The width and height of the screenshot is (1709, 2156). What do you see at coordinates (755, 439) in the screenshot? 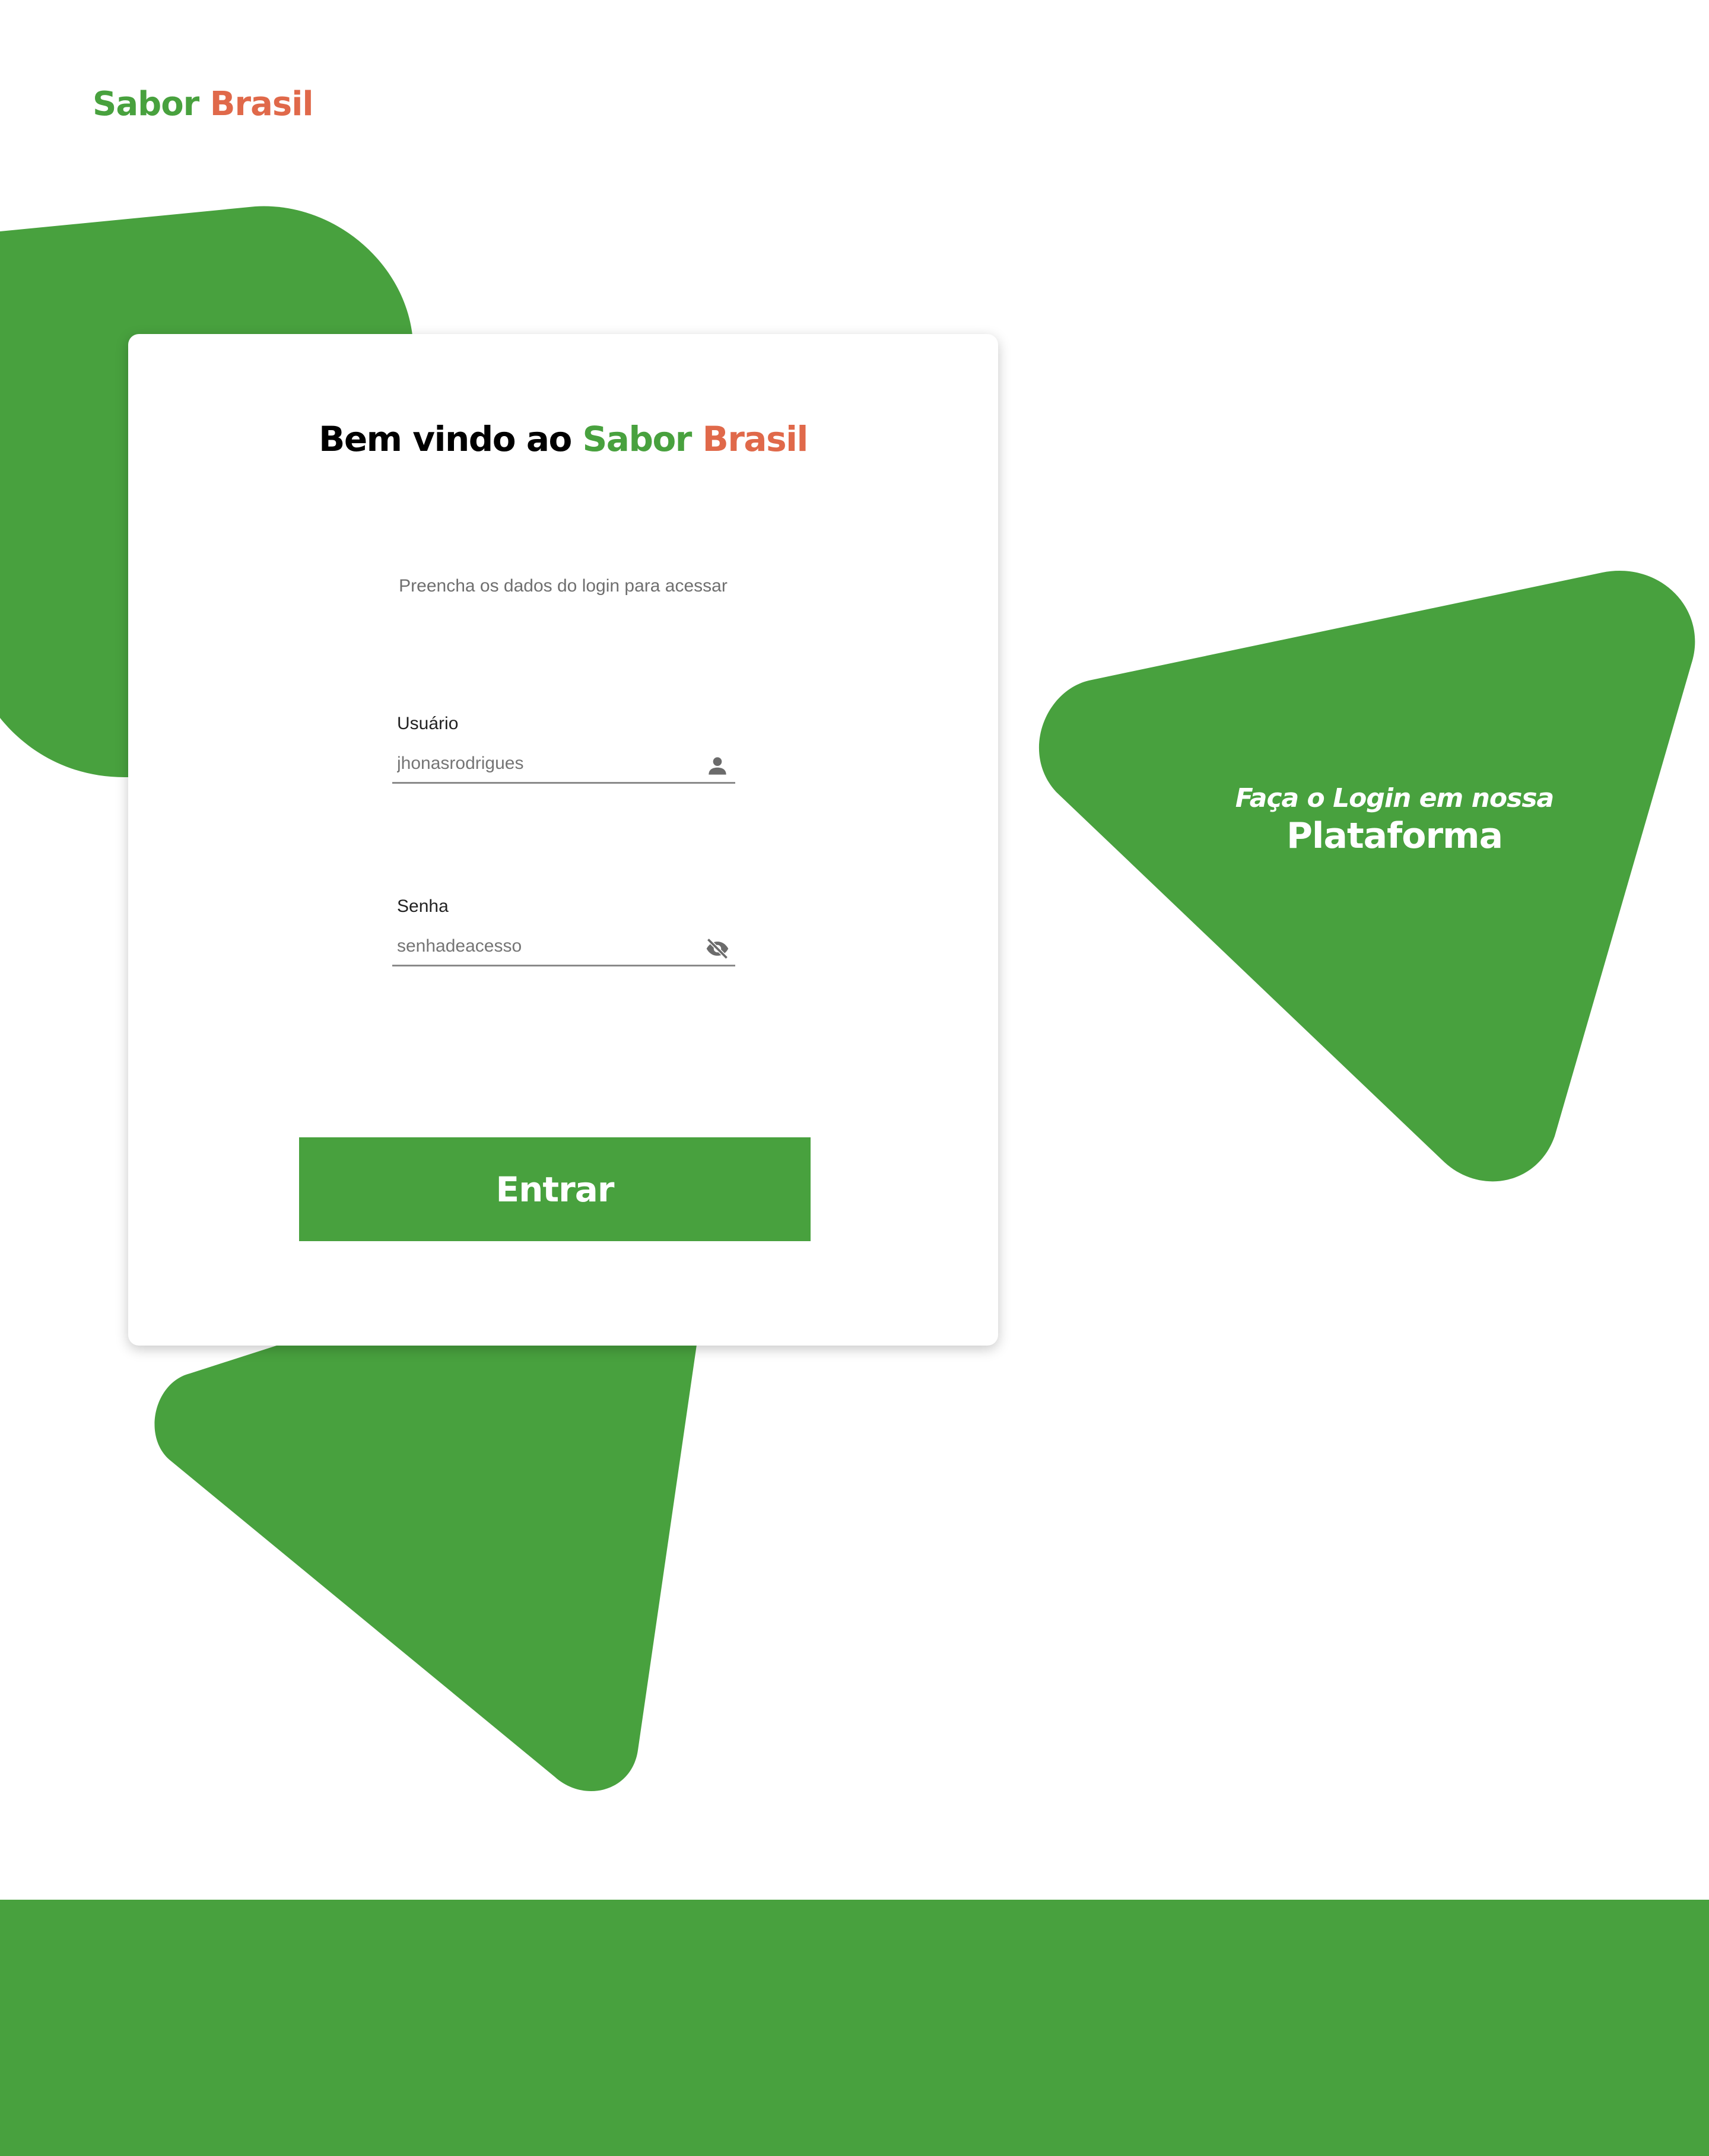
I see `login-title-brand-part2: Brasil` at bounding box center [755, 439].